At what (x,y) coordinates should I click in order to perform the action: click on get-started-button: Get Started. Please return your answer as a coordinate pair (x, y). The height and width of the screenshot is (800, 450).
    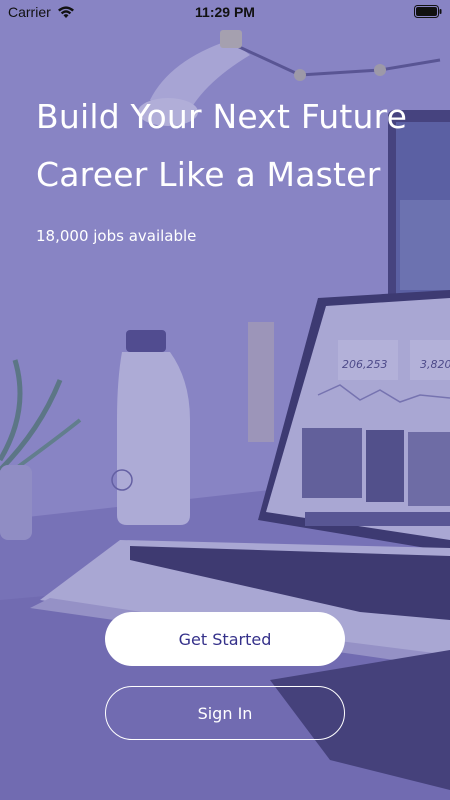
    Looking at the image, I should click on (225, 639).